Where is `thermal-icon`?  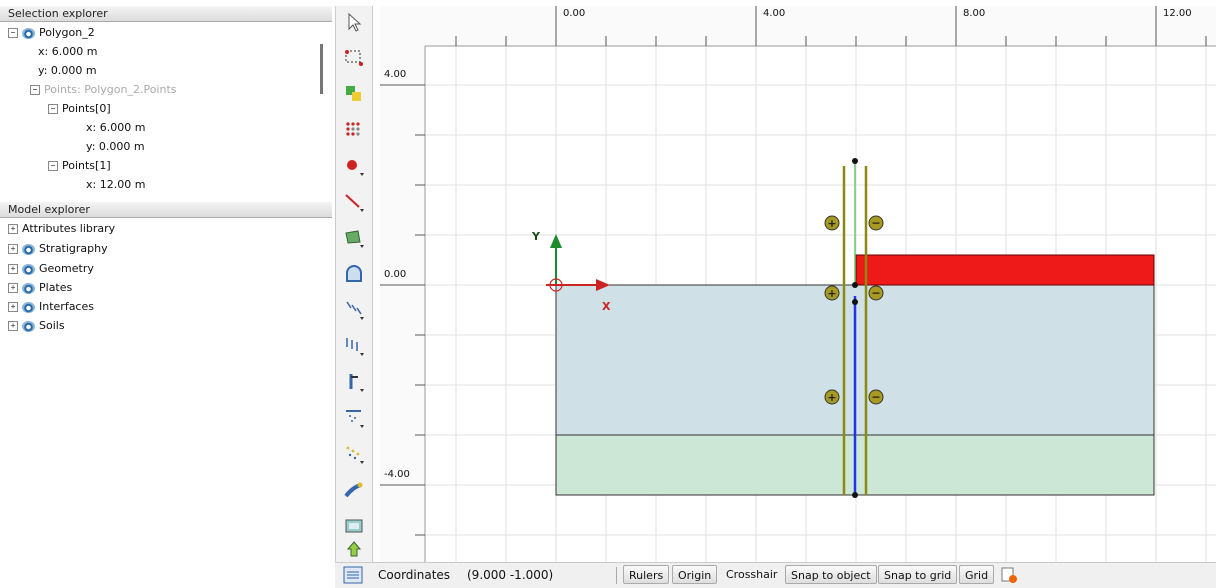
thermal-icon is located at coordinates (354, 490).